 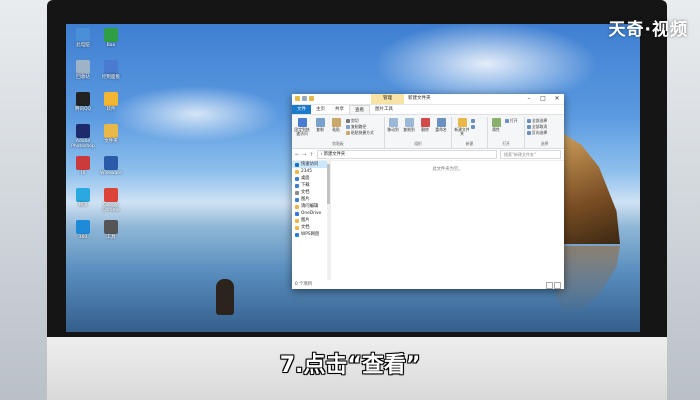 What do you see at coordinates (111, 208) in the screenshot?
I see `desktop-icon-label: Google Chrome` at bounding box center [111, 208].